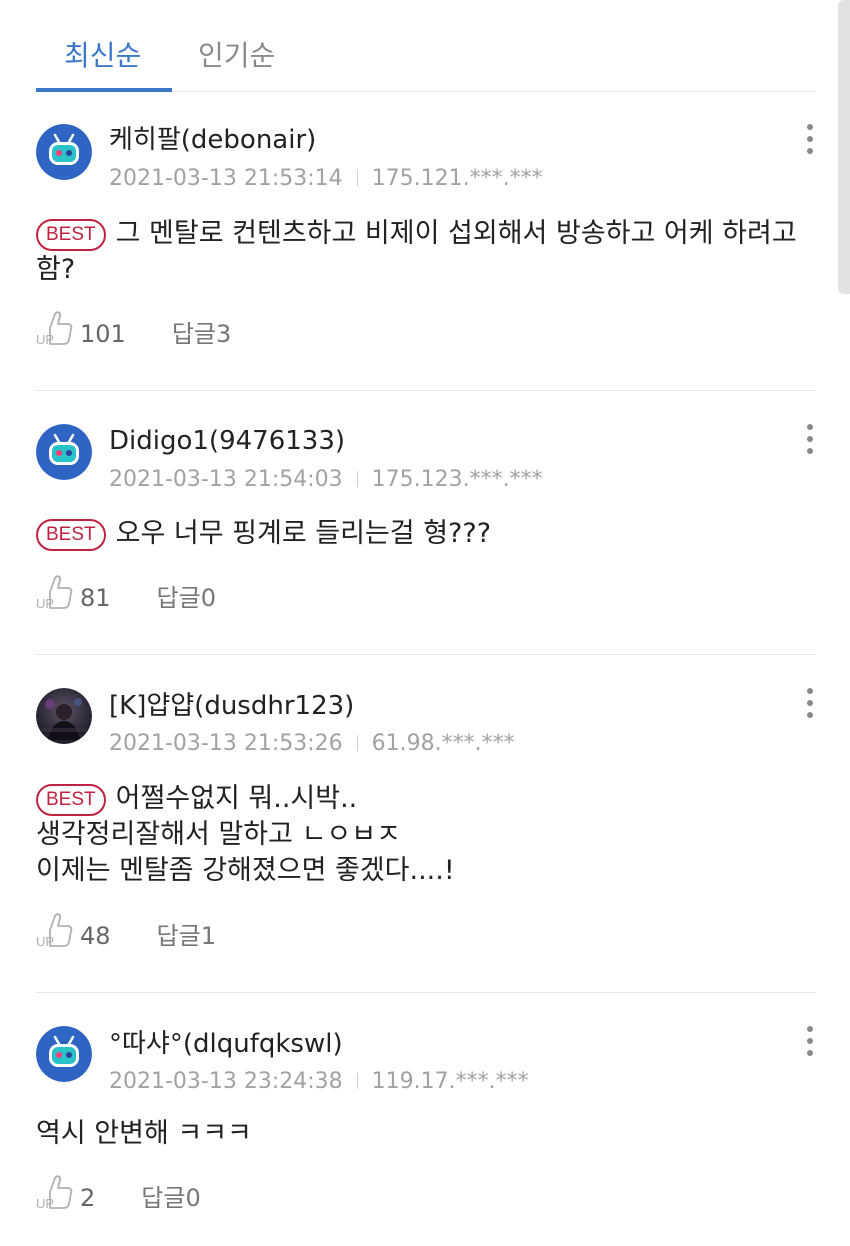 The height and width of the screenshot is (1246, 850). I want to click on upvote-count: 81, so click(95, 598).